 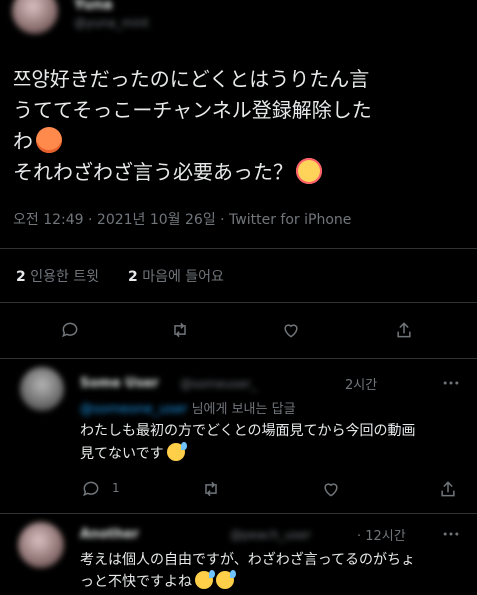 I want to click on like-count: 2, so click(x=133, y=277).